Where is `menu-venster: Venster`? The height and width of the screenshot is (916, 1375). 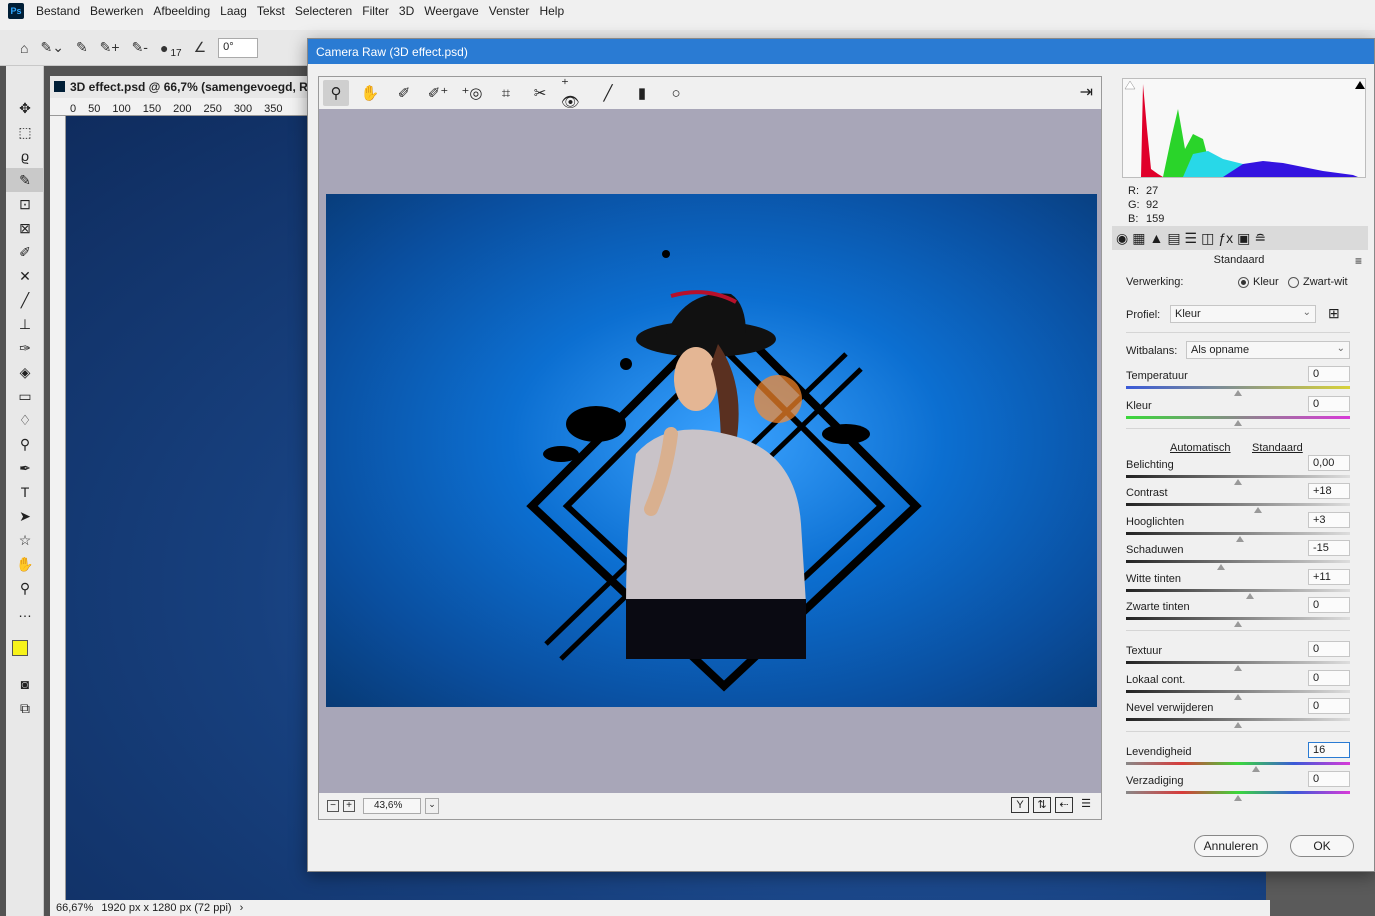
menu-venster: Venster is located at coordinates (509, 11).